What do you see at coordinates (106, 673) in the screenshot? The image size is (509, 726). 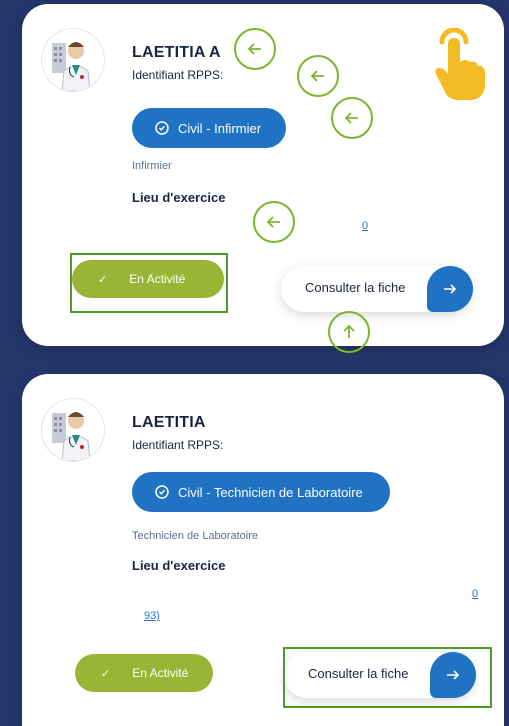 I see `check-icon: ✓` at bounding box center [106, 673].